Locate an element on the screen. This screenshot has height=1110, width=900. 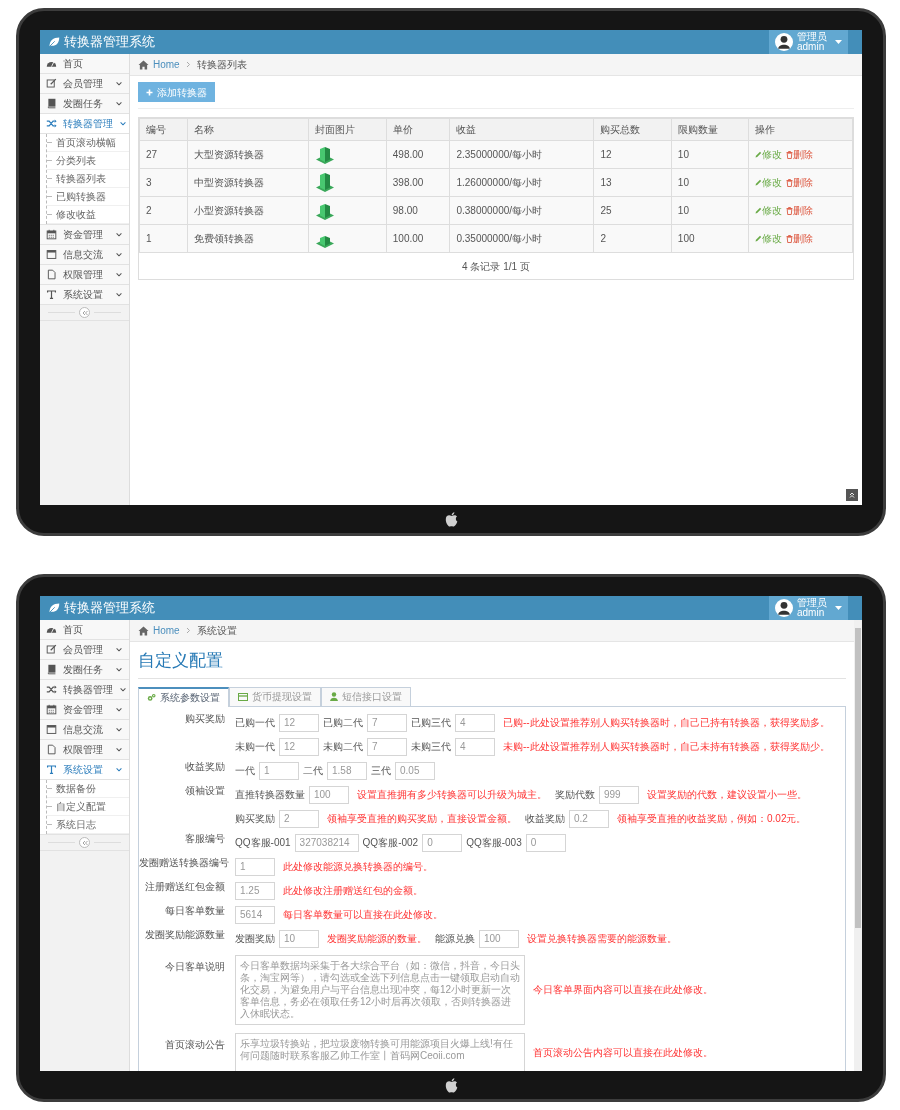
calendar-icon is located at coordinates (51, 234).